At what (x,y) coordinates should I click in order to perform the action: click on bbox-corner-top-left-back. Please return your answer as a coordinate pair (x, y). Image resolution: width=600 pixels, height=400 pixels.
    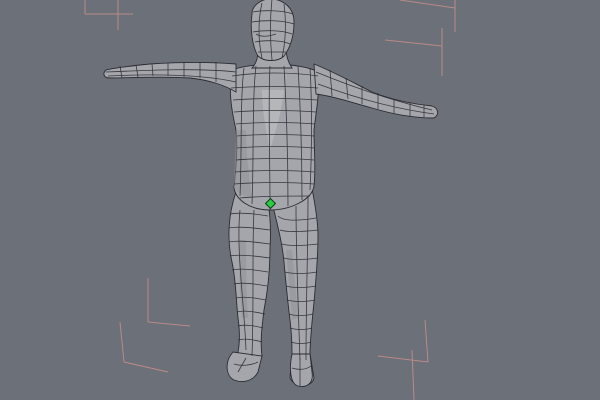
    Looking at the image, I should click on (108, 15).